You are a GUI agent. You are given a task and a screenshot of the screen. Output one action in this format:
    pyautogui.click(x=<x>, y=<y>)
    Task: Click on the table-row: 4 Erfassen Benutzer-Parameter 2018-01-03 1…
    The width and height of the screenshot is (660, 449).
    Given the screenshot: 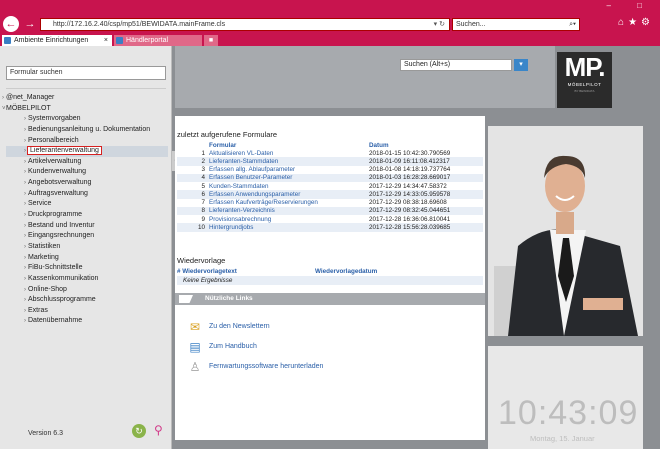 What is the action you would take?
    pyautogui.click(x=330, y=177)
    